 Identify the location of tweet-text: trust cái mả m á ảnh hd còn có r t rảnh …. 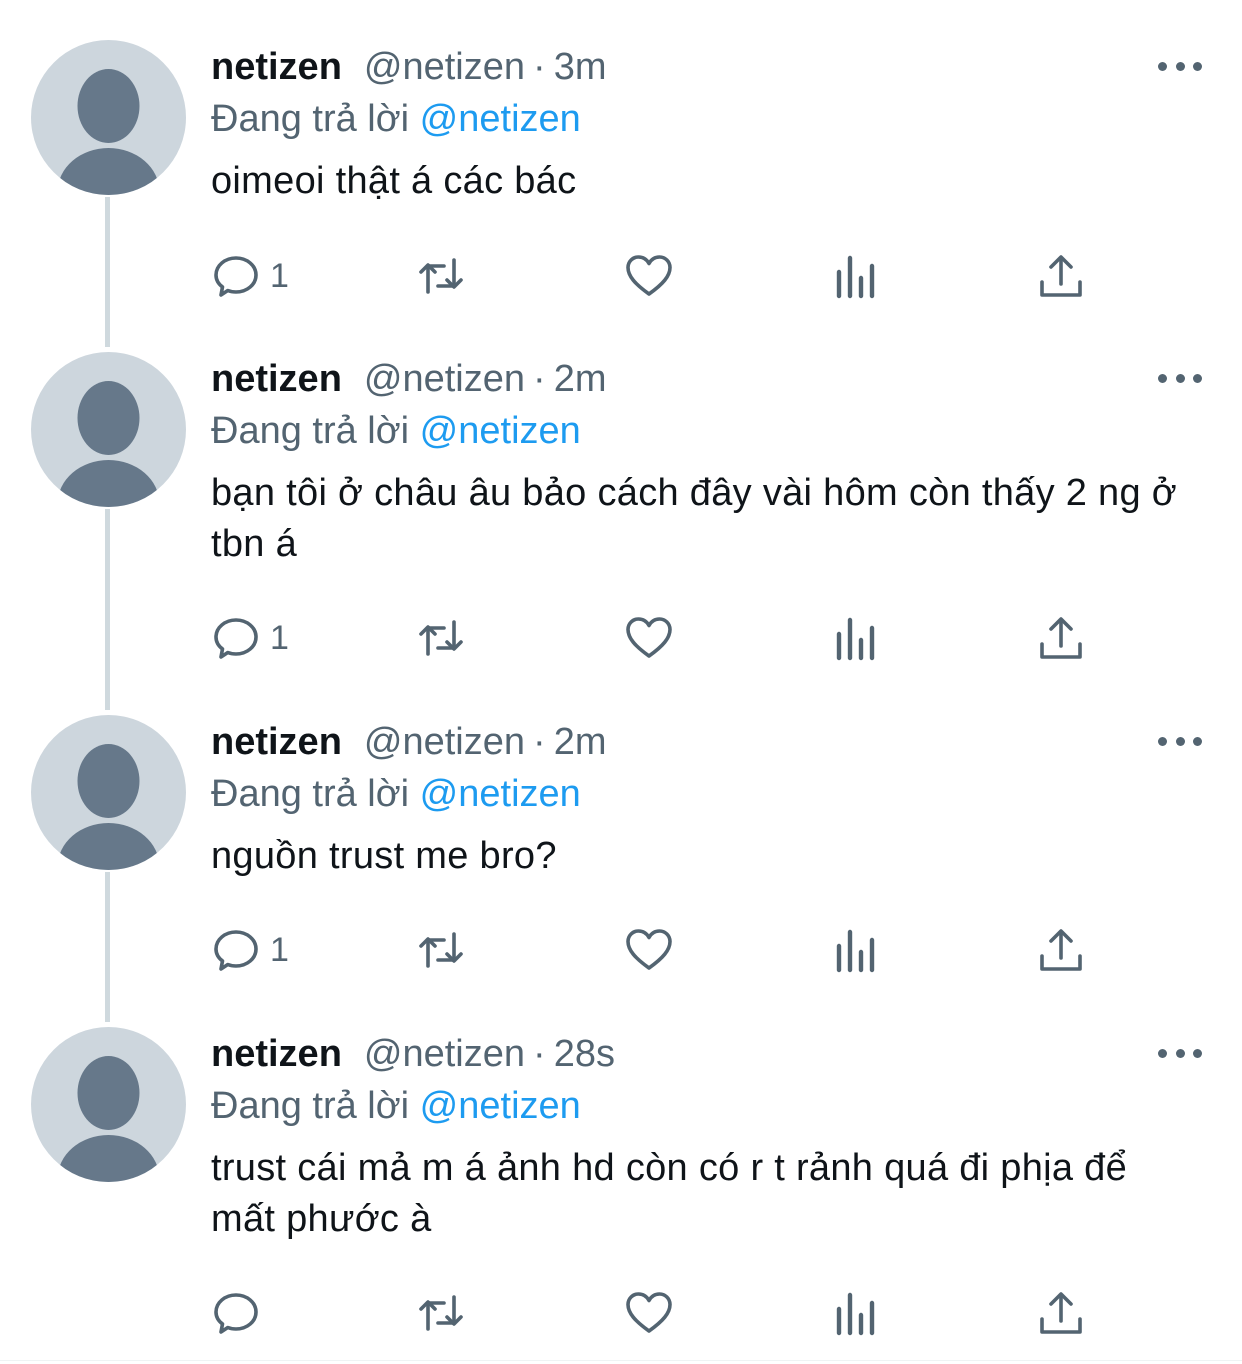
(669, 1193).